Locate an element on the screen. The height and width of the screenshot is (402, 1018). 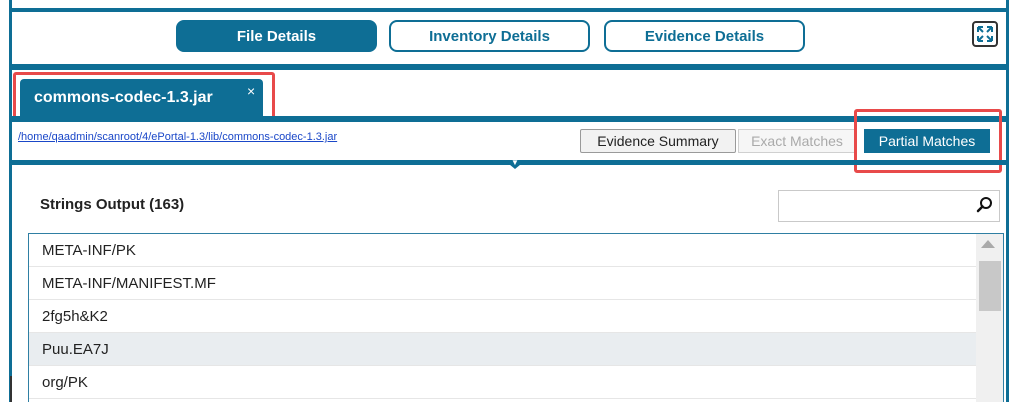
list-item: META-INF/PK is located at coordinates (502, 250).